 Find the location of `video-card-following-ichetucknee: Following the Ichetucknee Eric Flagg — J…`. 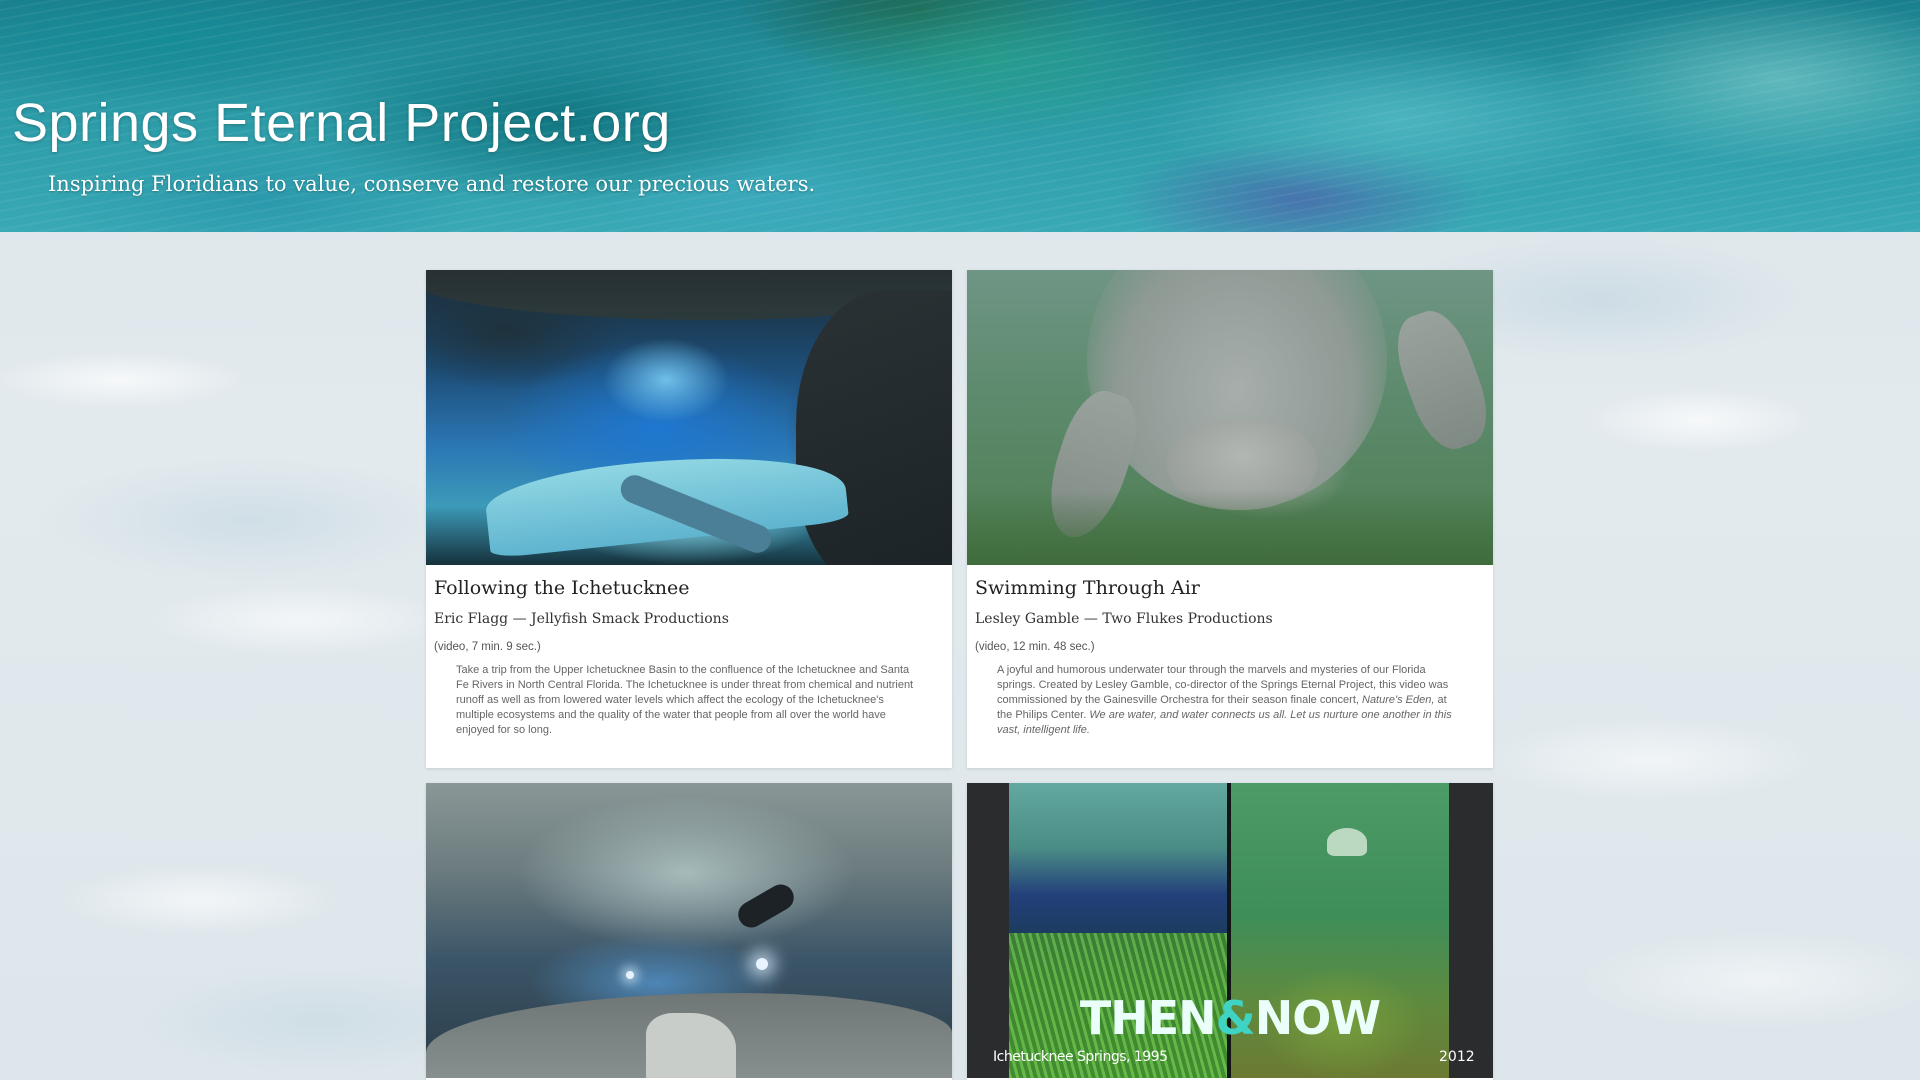

video-card-following-ichetucknee: Following the Ichetucknee Eric Flagg — J… is located at coordinates (689, 519).